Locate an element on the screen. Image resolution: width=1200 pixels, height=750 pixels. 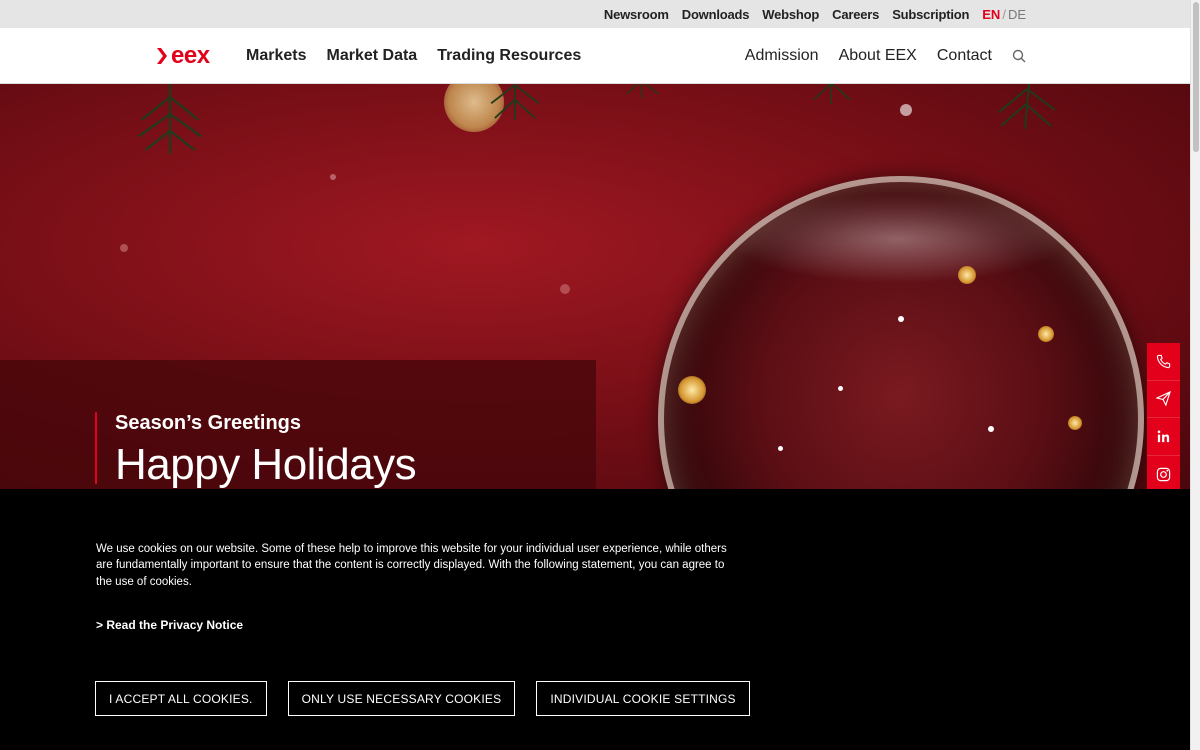
greeting-panel: Season’s Greetings Happy Holidays is located at coordinates (298, 424).